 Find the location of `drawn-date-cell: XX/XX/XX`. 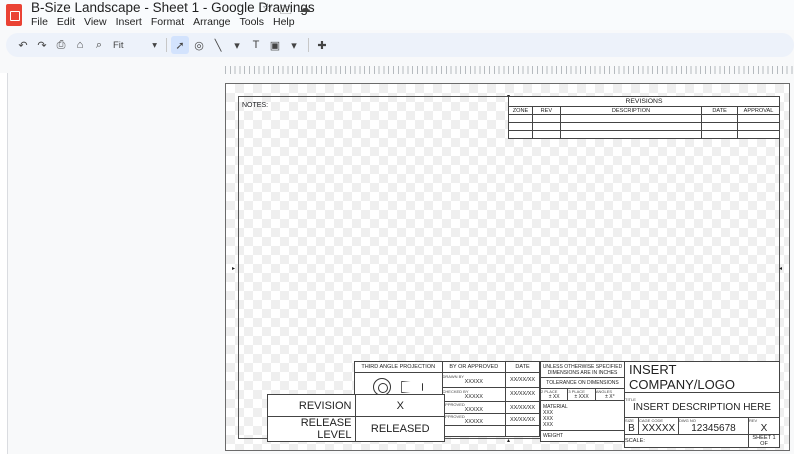

drawn-date-cell: XX/XX/XX is located at coordinates (522, 380).